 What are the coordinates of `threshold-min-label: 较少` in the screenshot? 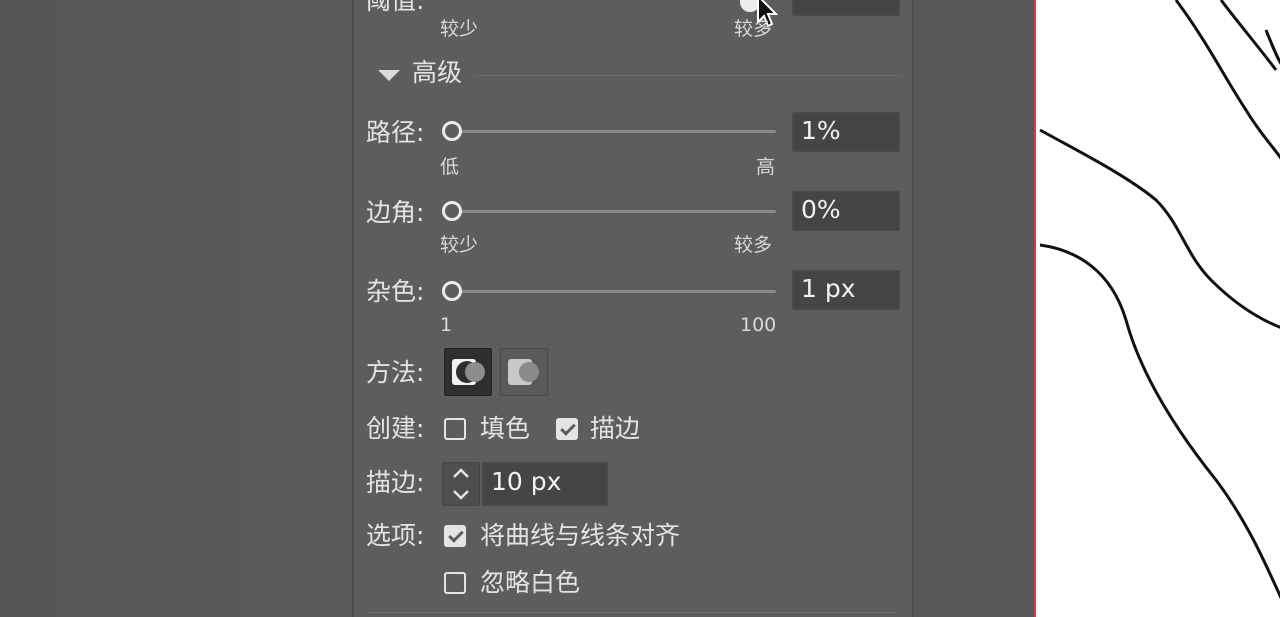 It's located at (459, 29).